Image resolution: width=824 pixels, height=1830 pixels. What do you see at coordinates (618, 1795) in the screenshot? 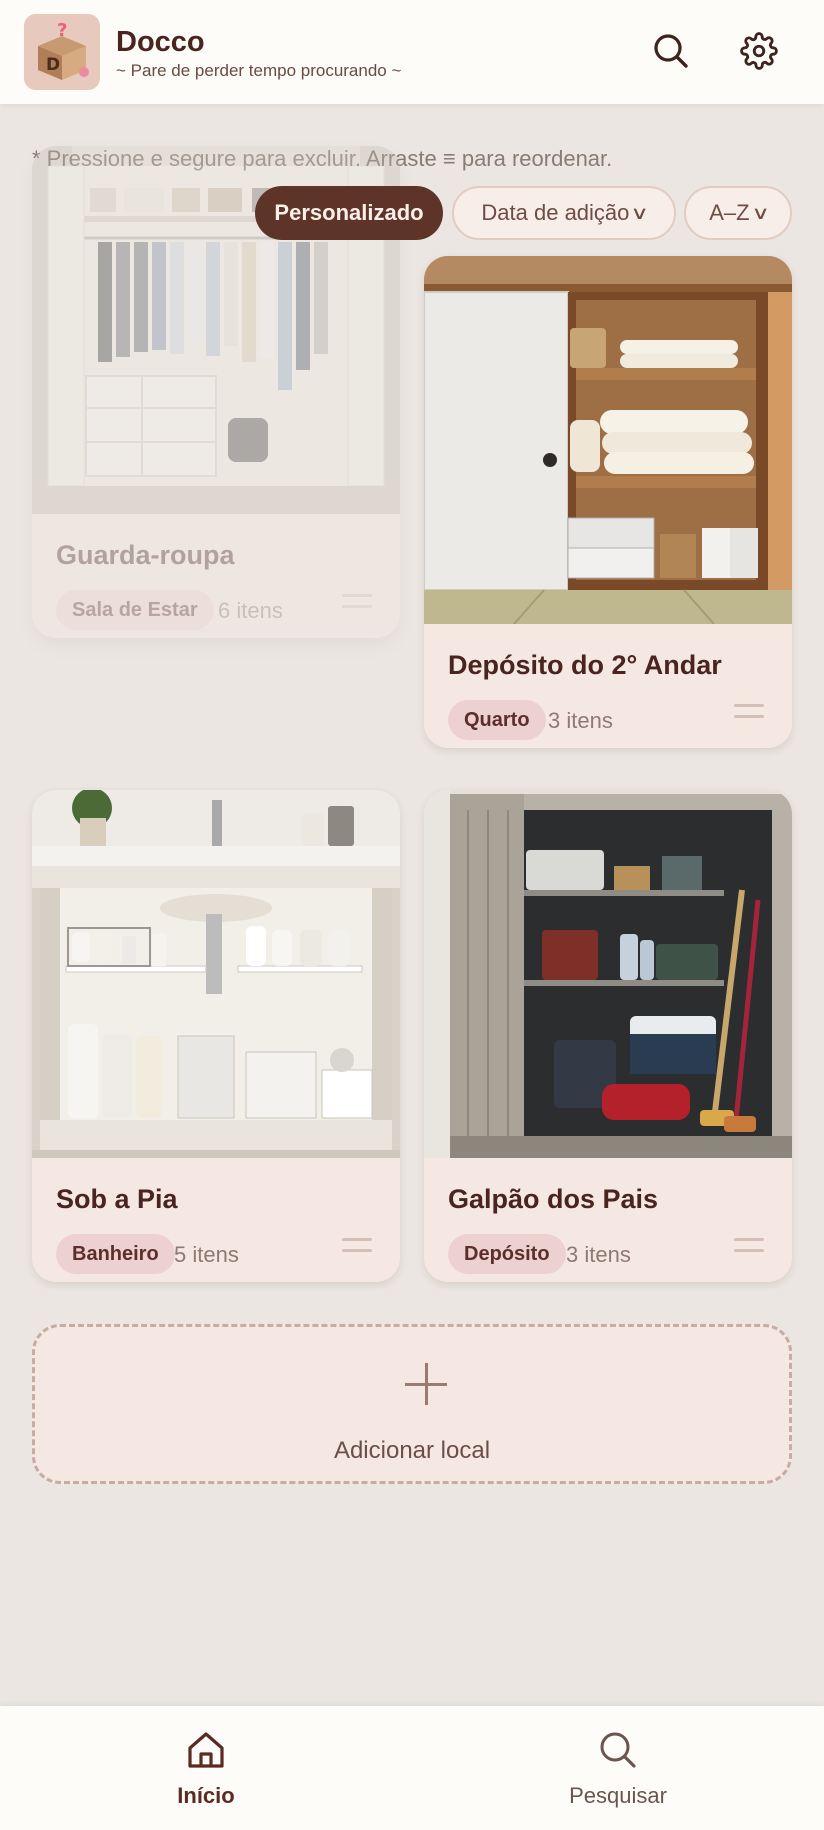
I see `nav-label-search: Pesquisar` at bounding box center [618, 1795].